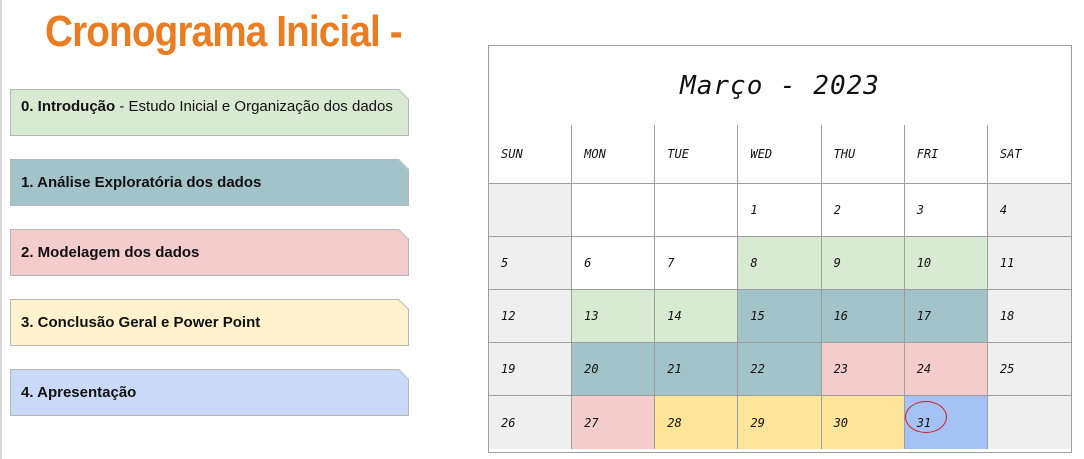 This screenshot has width=1084, height=459. What do you see at coordinates (837, 210) in the screenshot?
I see `calendar-day-number: 2` at bounding box center [837, 210].